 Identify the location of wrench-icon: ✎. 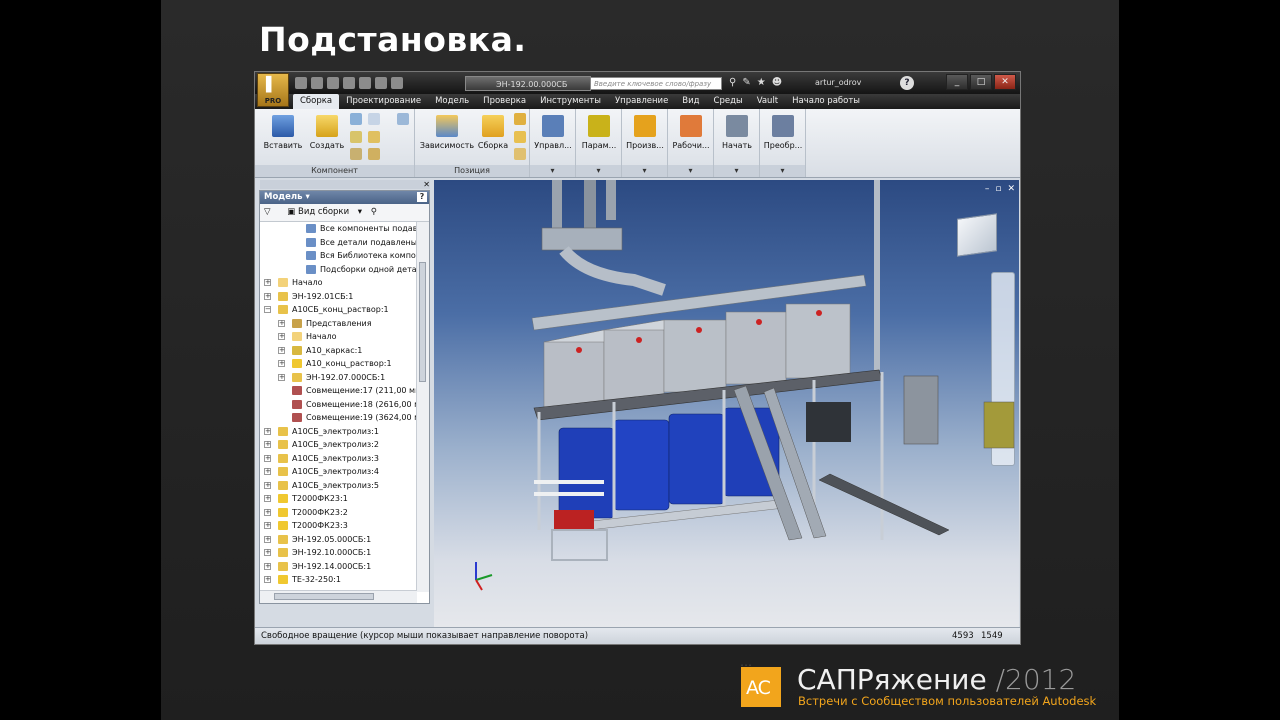
(746, 83).